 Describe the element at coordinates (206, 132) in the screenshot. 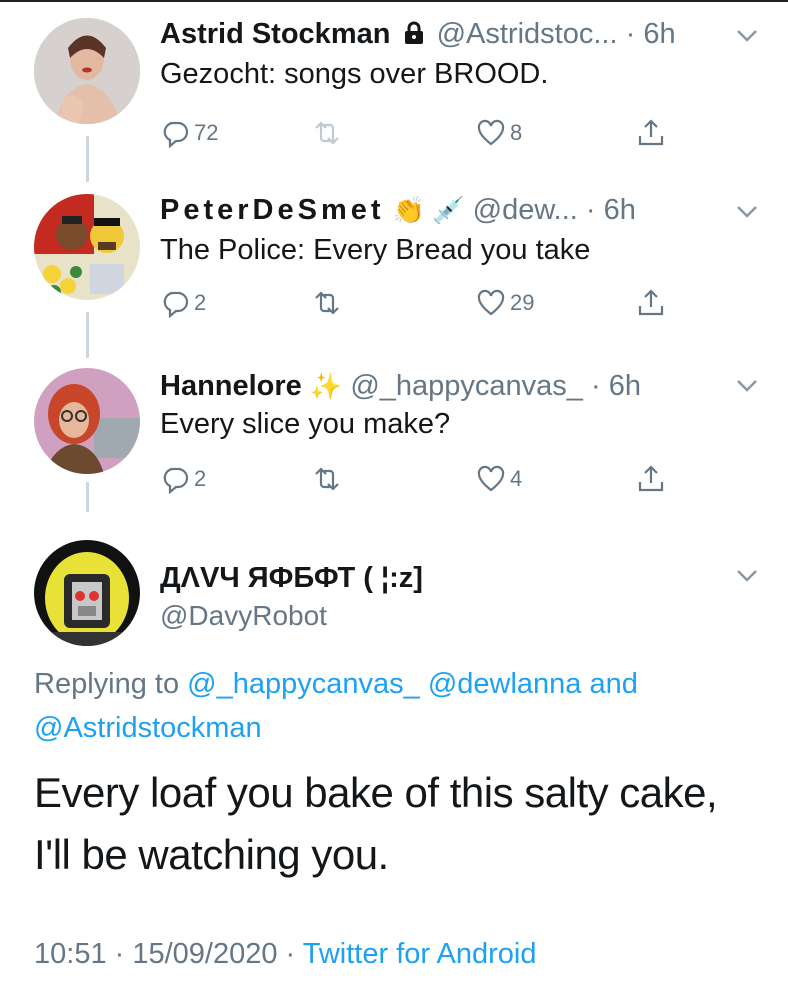

I see `reply-count: 72` at that location.